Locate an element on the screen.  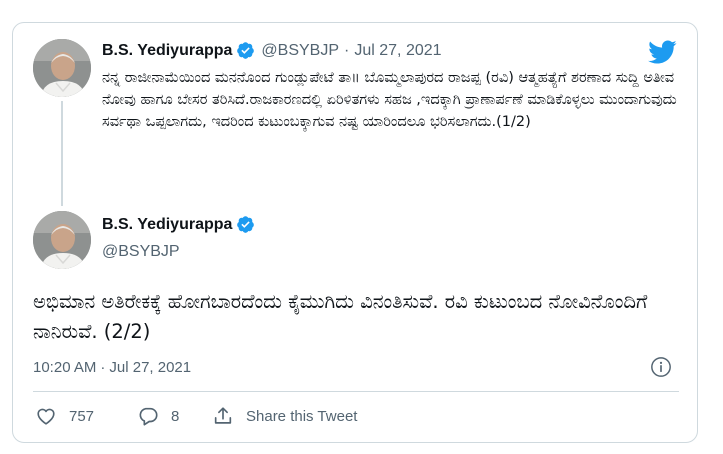
tweet-actions: 757 8 Share this Tweet is located at coordinates (196, 416).